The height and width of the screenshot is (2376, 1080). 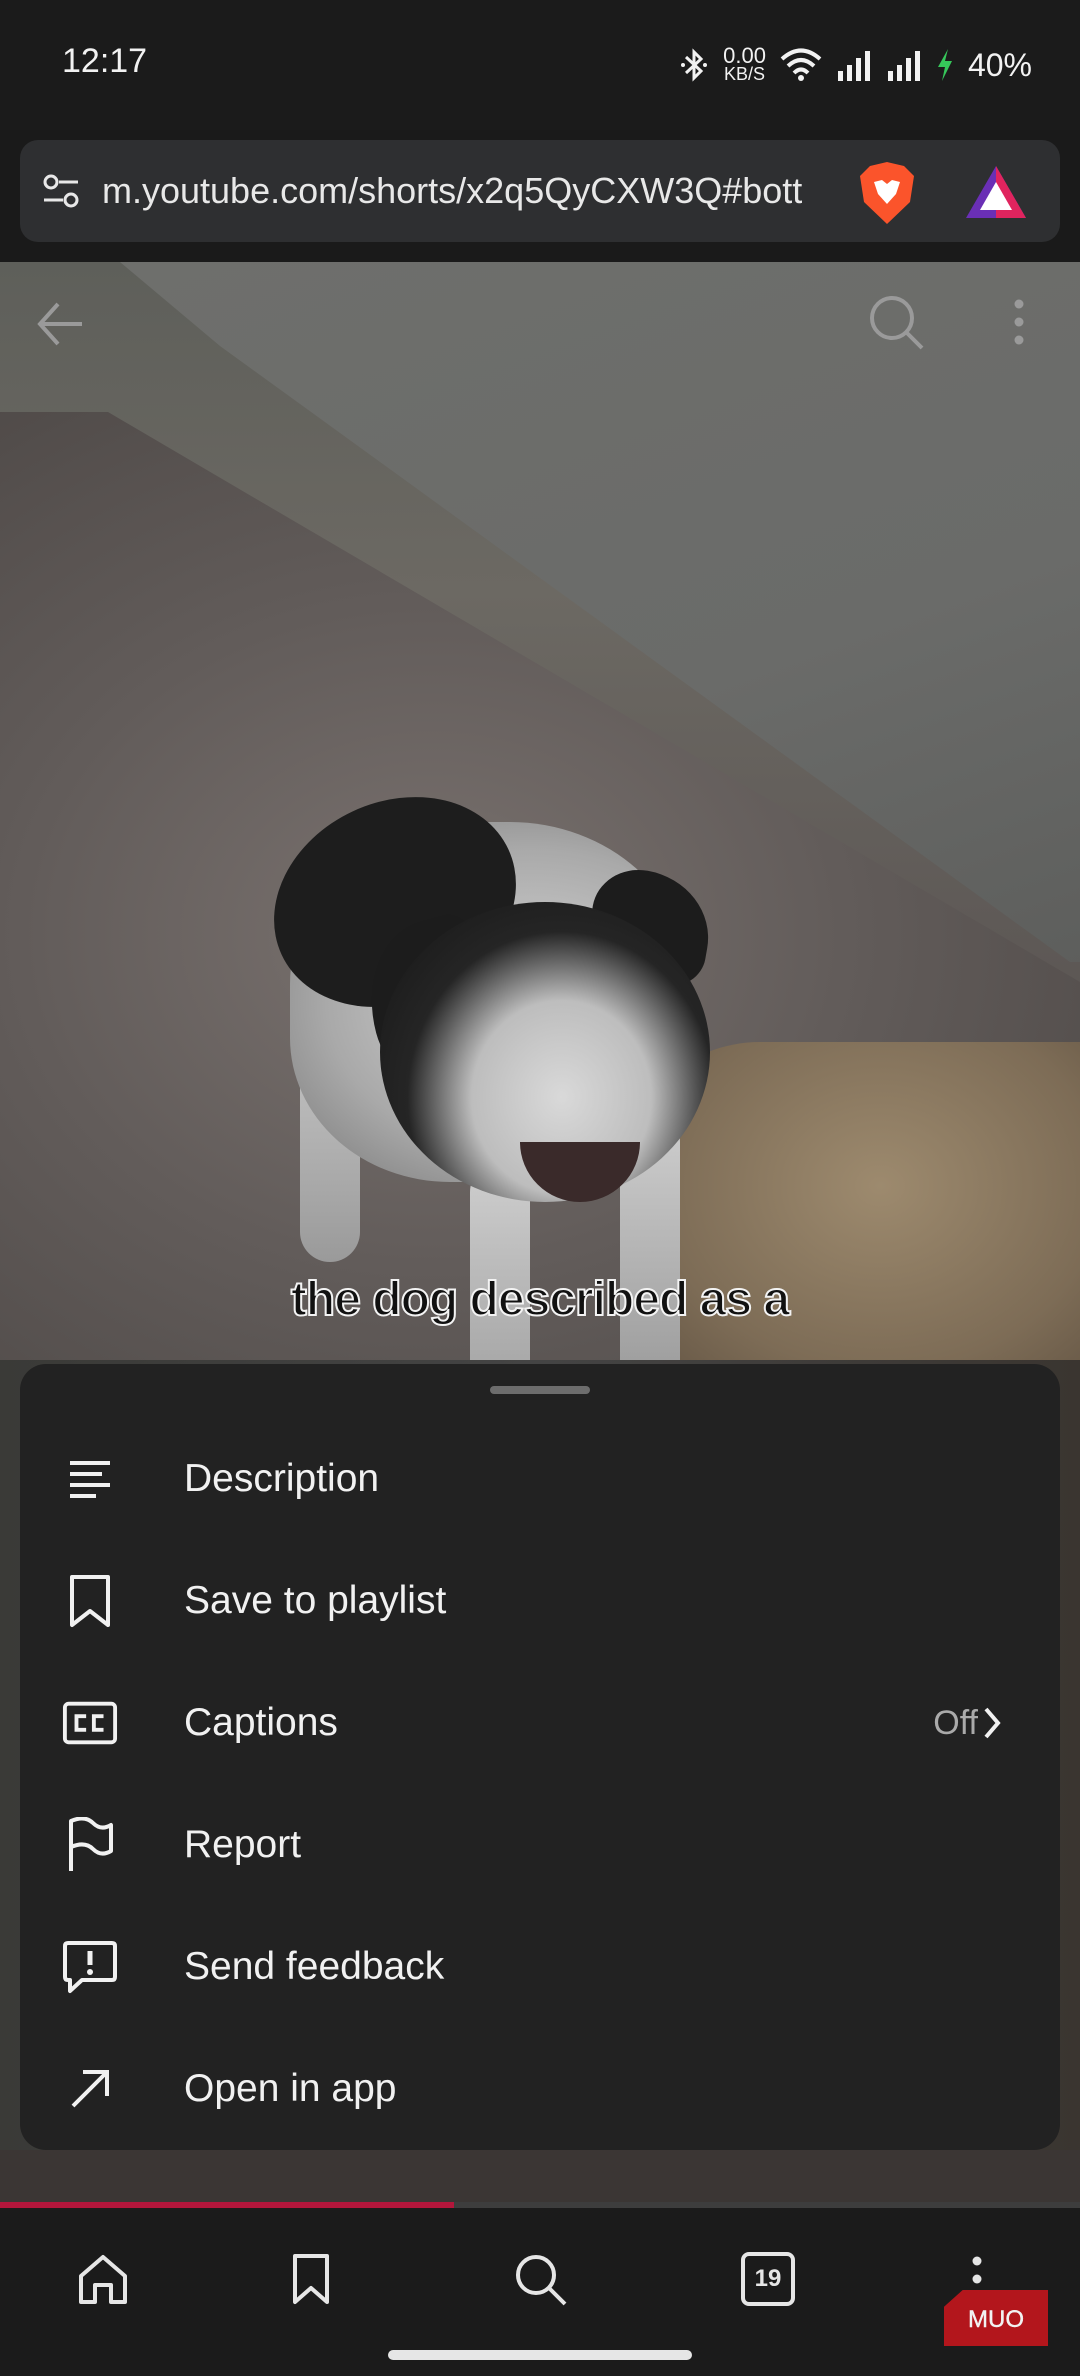 I want to click on menu-item-send-feedback: Send feedback, so click(x=540, y=1967).